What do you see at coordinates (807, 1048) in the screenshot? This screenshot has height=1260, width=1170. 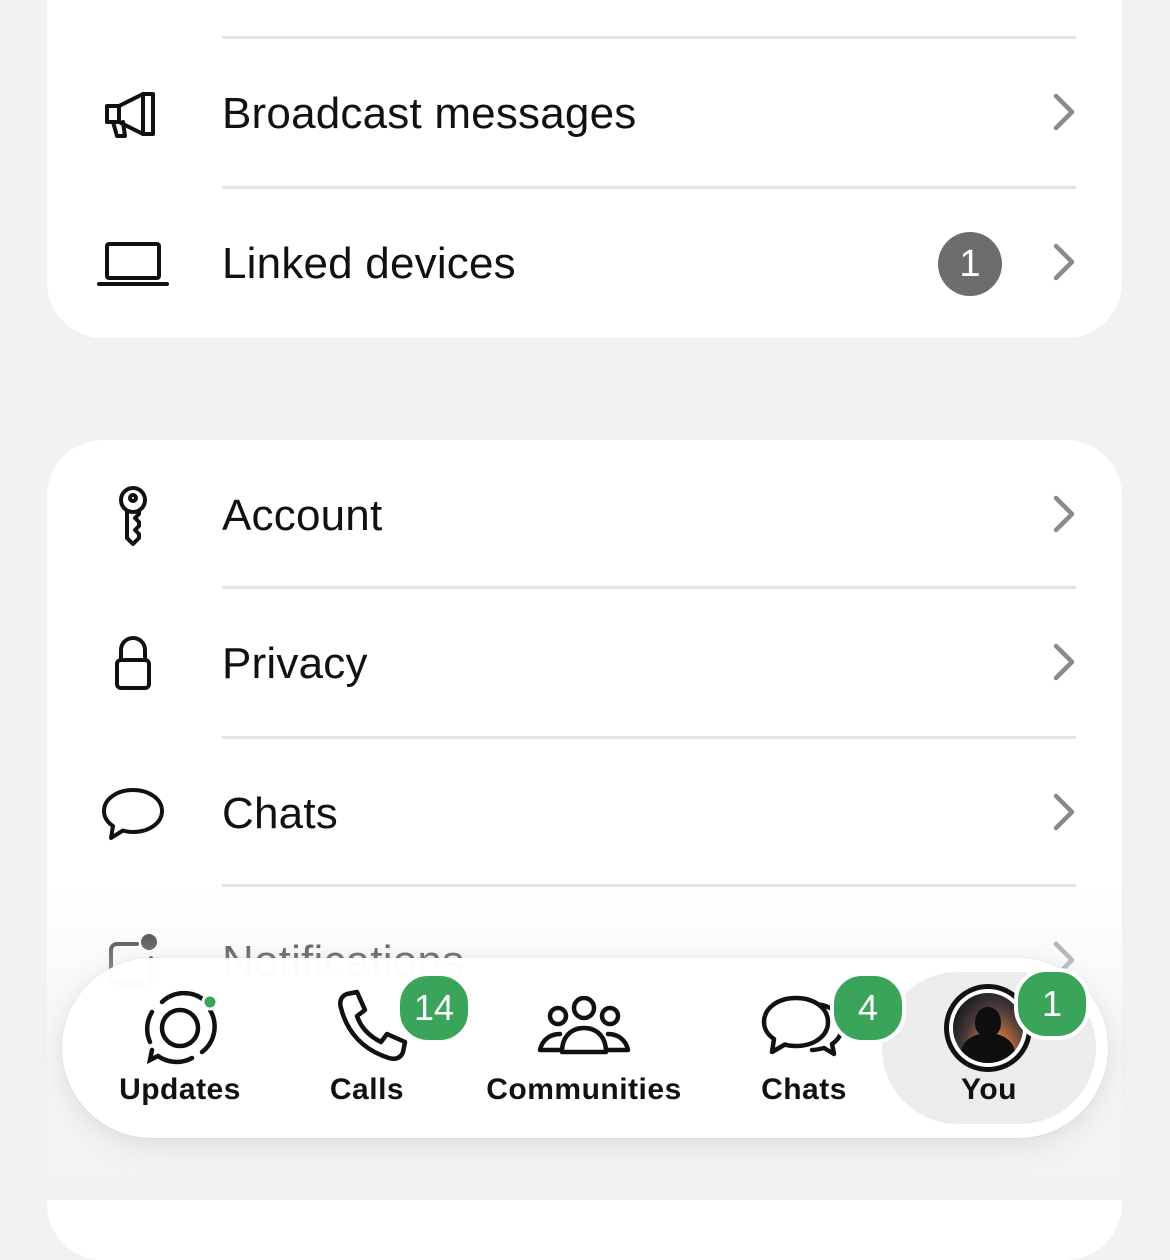 I see `tab-chats: Chats 4` at bounding box center [807, 1048].